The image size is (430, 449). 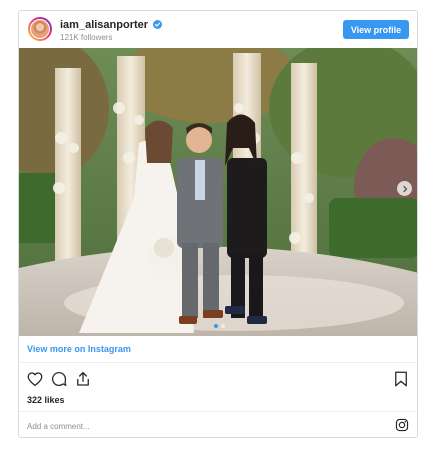 I want to click on comment-bar, so click(x=218, y=424).